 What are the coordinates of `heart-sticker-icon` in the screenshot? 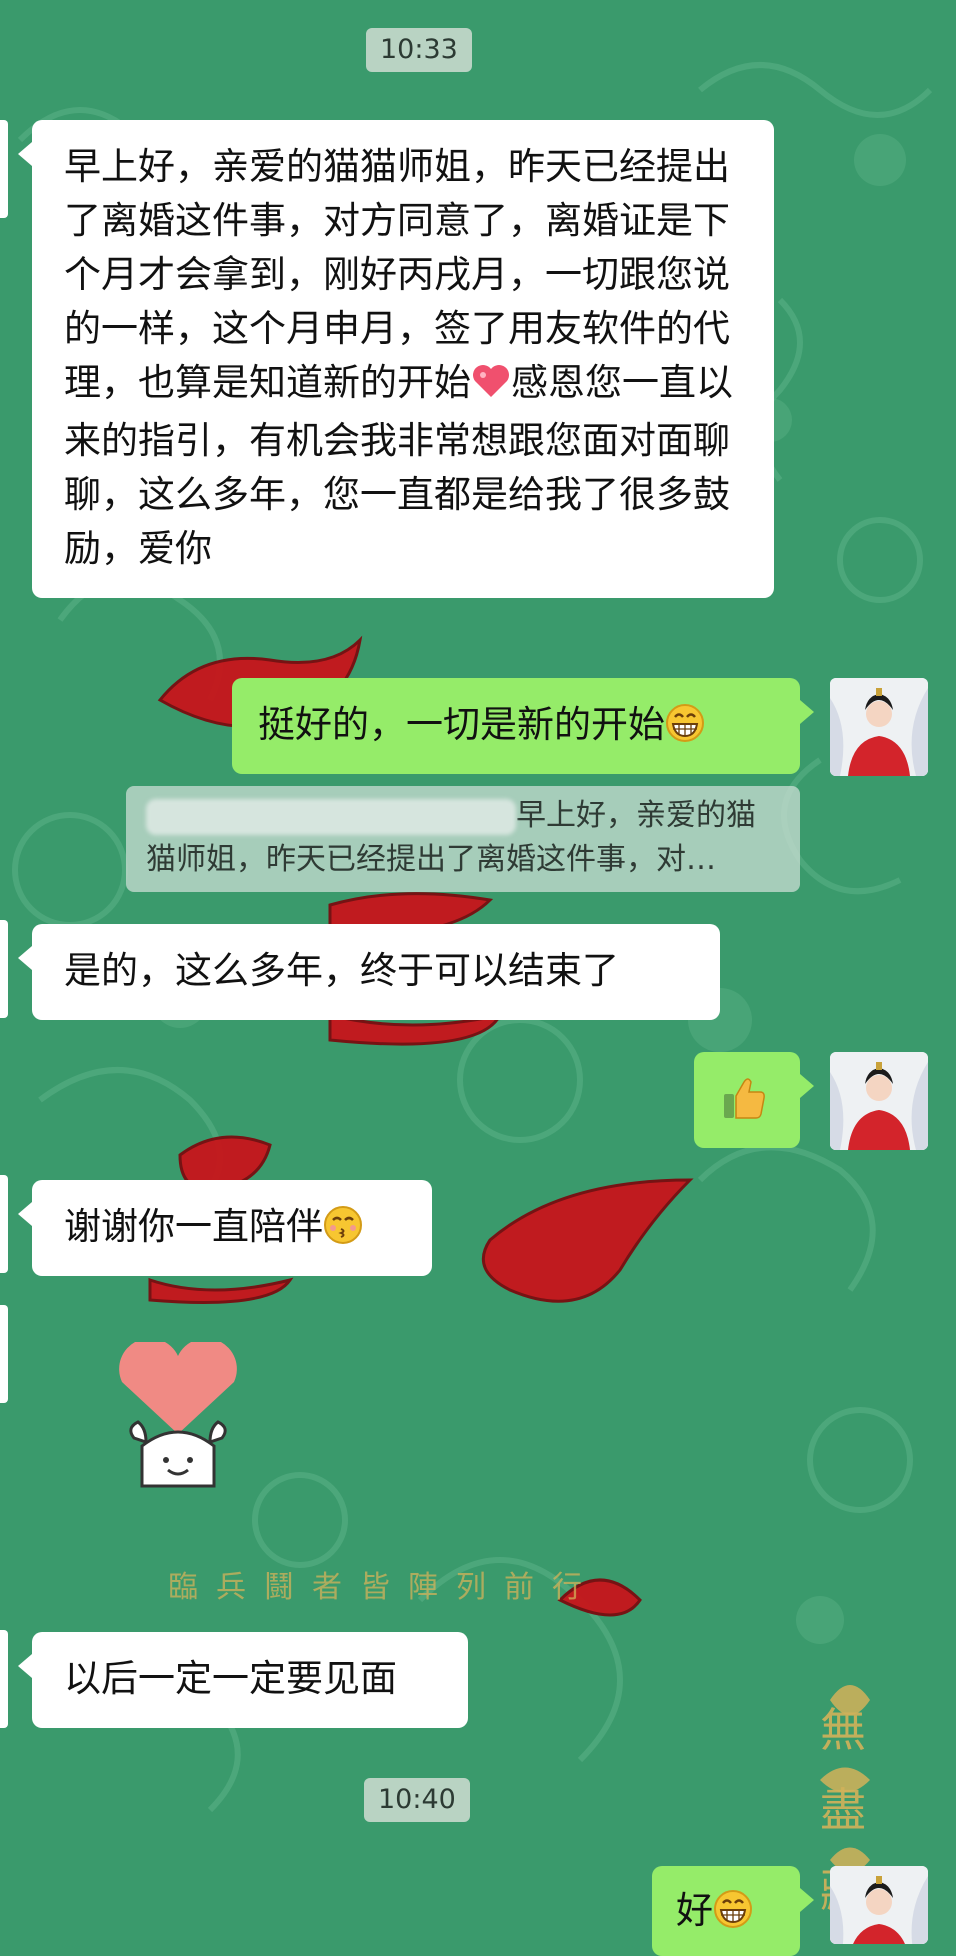 It's located at (178, 1413).